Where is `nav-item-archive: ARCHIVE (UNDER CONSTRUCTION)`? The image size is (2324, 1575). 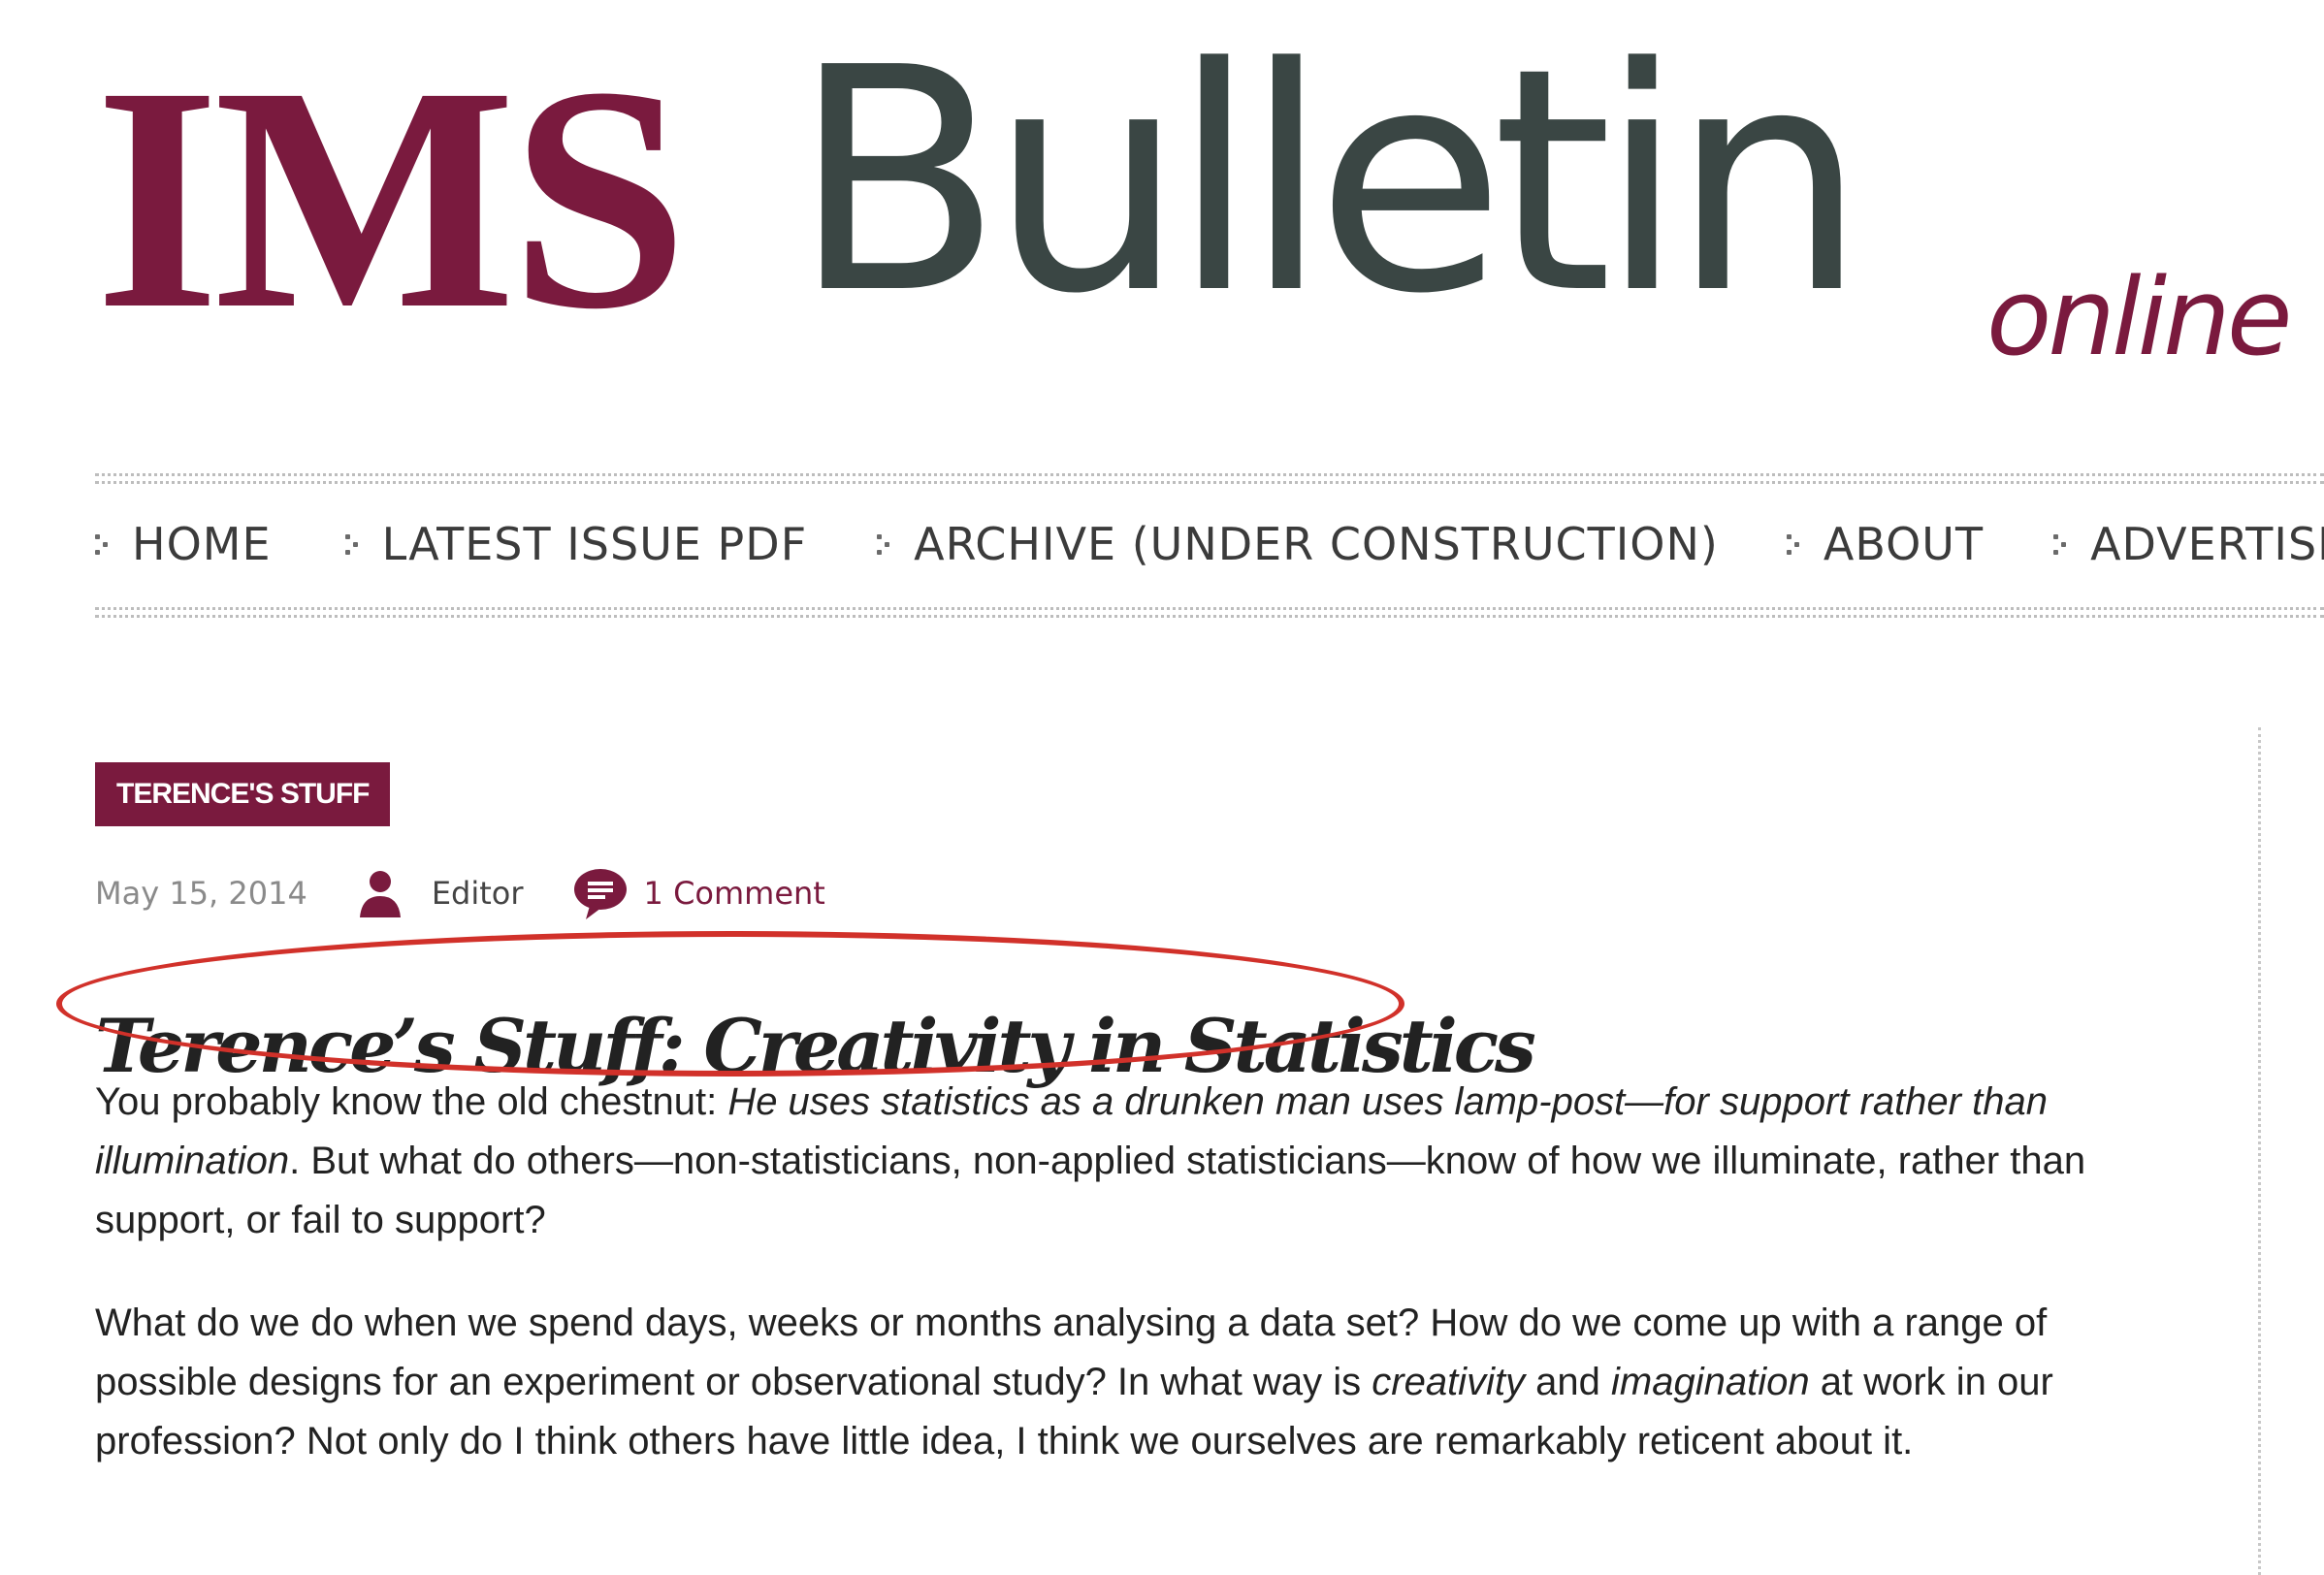 nav-item-archive: ARCHIVE (UNDER CONSTRUCTION) is located at coordinates (1298, 544).